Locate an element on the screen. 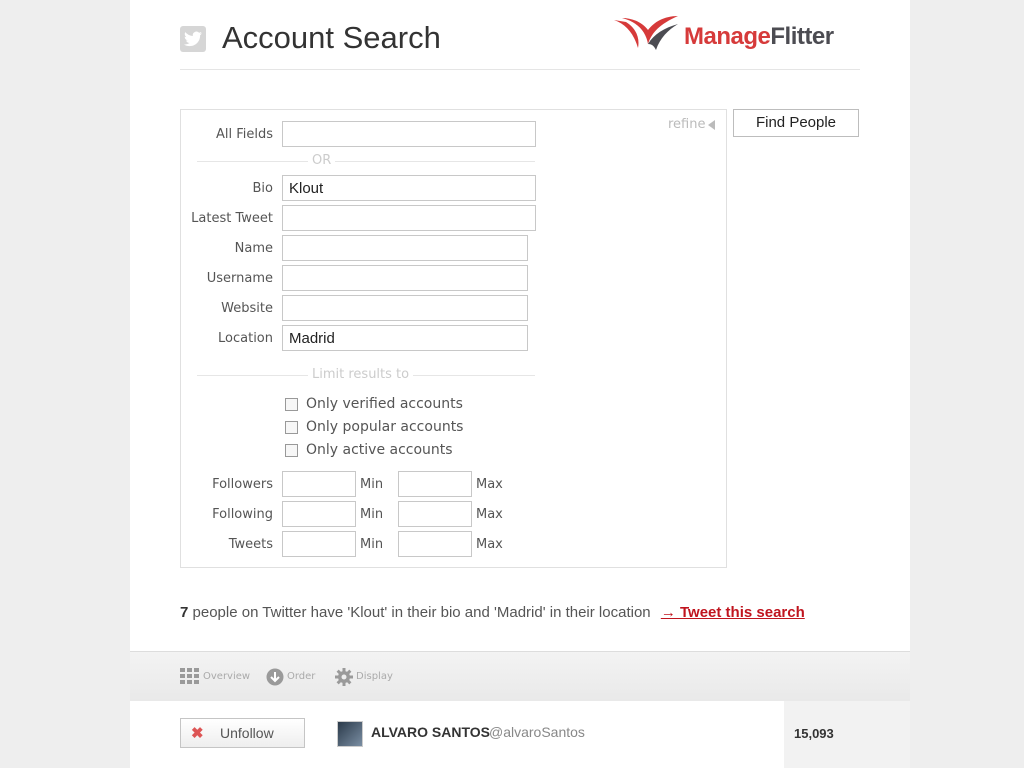 The height and width of the screenshot is (768, 1024). bio-input is located at coordinates (409, 188).